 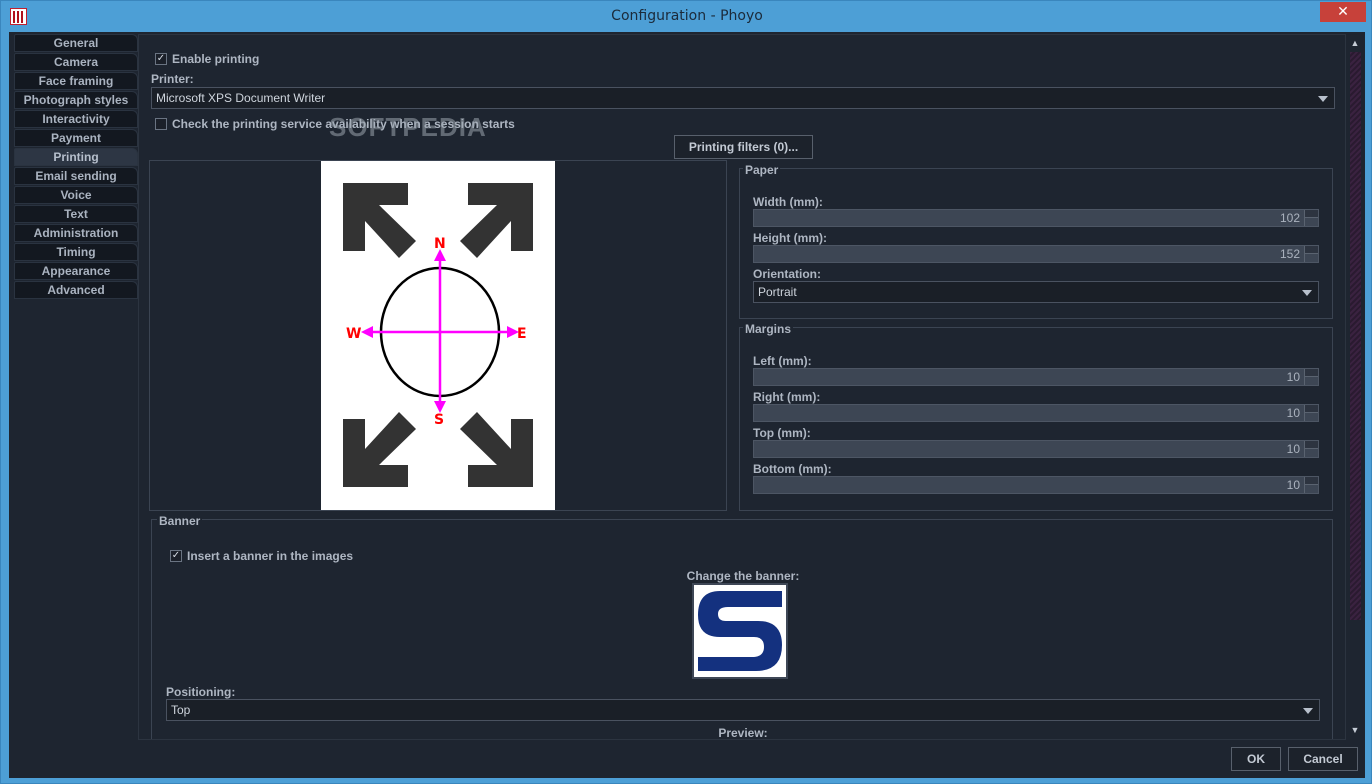 I want to click on paper-title: Paper, so click(x=762, y=170).